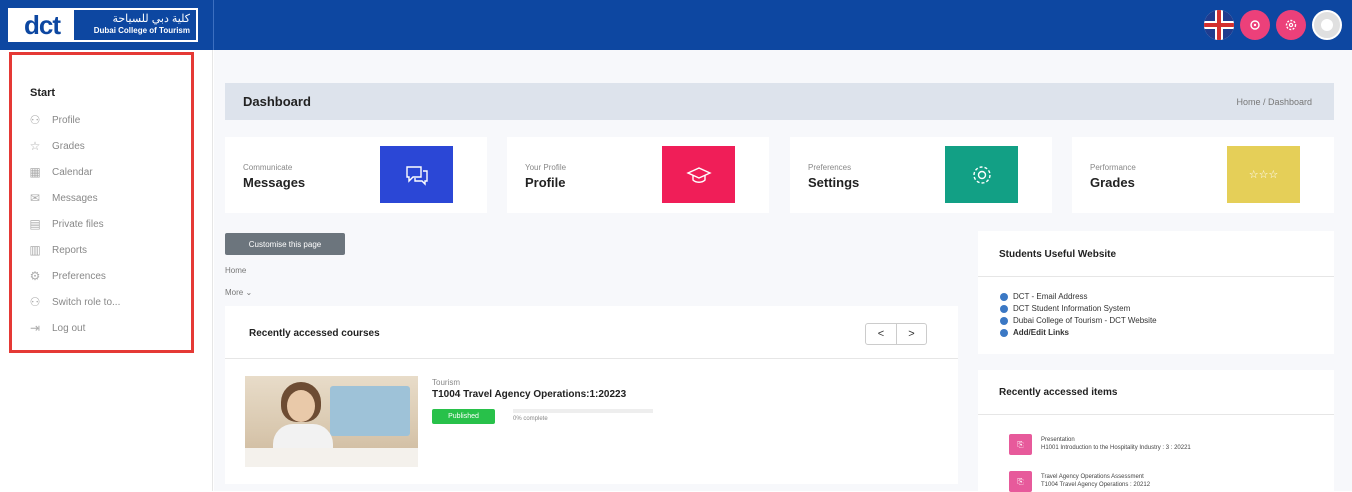 The height and width of the screenshot is (492, 1352). Describe the element at coordinates (1255, 25) in the screenshot. I see `notification-icon` at that location.